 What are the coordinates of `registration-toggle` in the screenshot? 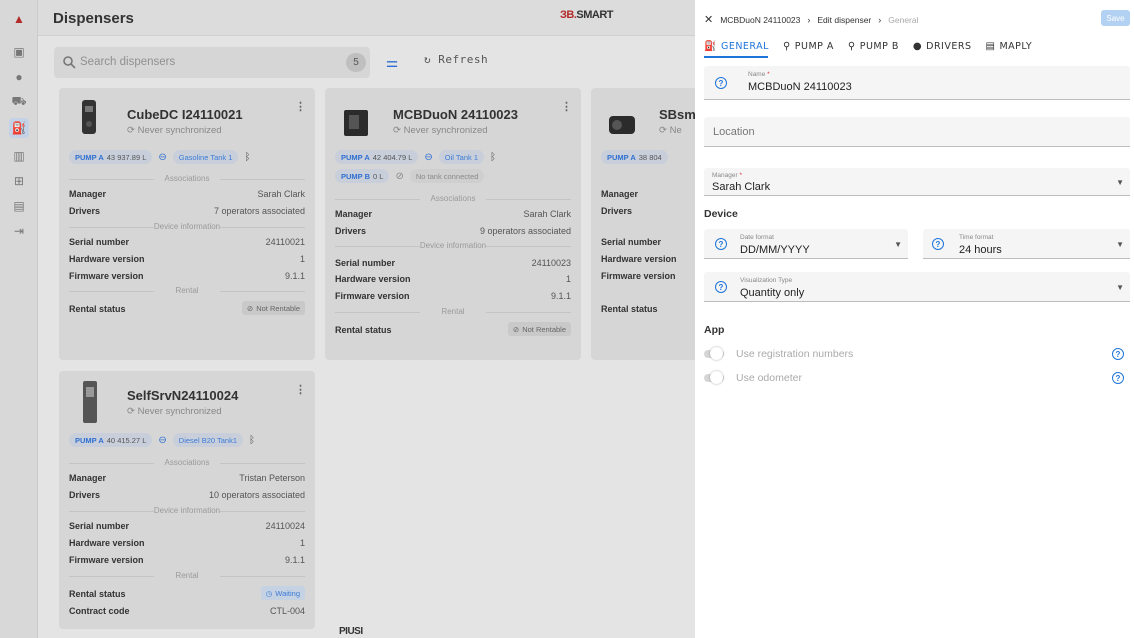 It's located at (714, 353).